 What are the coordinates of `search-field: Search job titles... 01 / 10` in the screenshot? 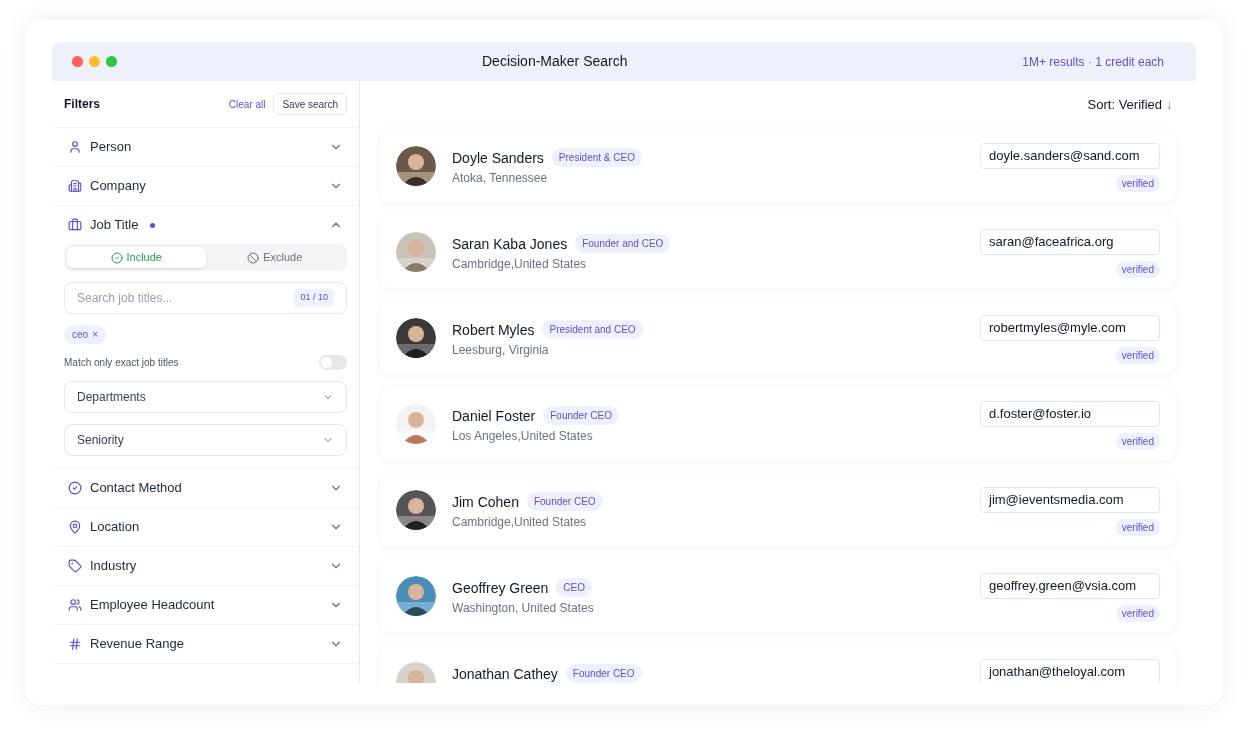 It's located at (205, 298).